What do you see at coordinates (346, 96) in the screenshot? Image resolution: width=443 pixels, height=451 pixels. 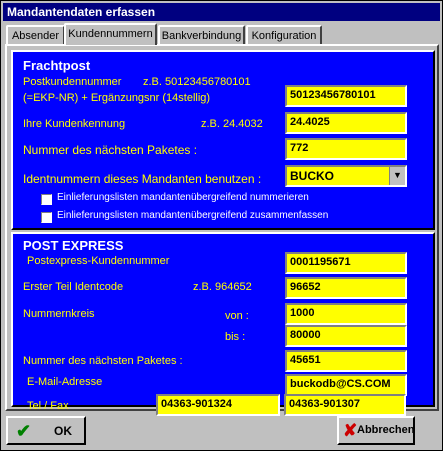 I see `postkundennummer-field: 50123456780101` at bounding box center [346, 96].